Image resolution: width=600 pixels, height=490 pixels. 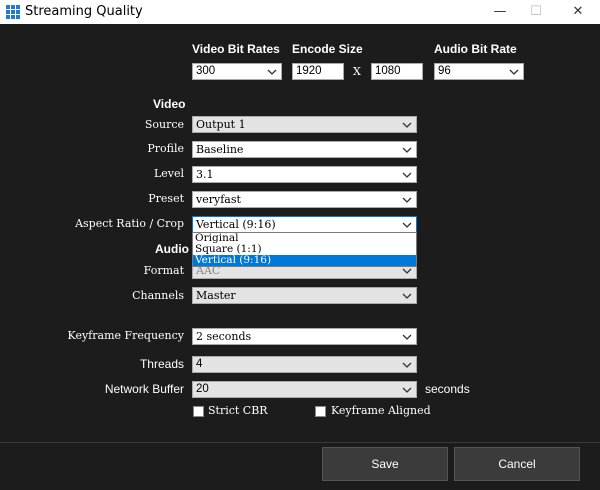 I want to click on encode-size-label: Encode Size, so click(x=327, y=49).